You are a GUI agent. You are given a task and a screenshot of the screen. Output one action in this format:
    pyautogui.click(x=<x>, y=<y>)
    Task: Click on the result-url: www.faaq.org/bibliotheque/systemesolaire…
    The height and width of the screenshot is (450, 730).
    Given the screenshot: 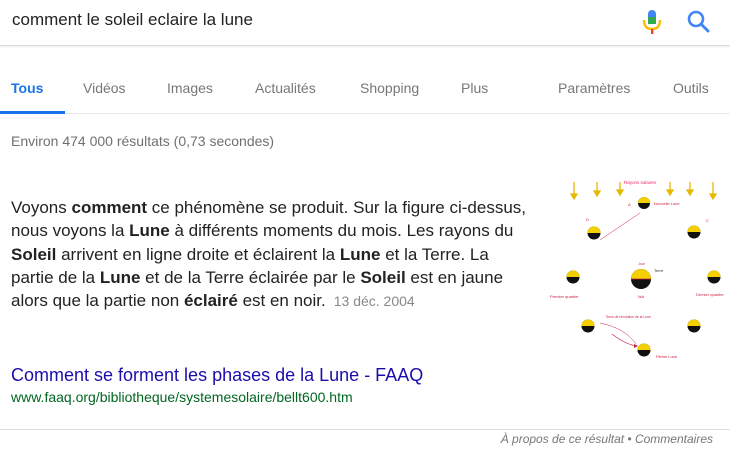 What is the action you would take?
    pyautogui.click(x=182, y=397)
    